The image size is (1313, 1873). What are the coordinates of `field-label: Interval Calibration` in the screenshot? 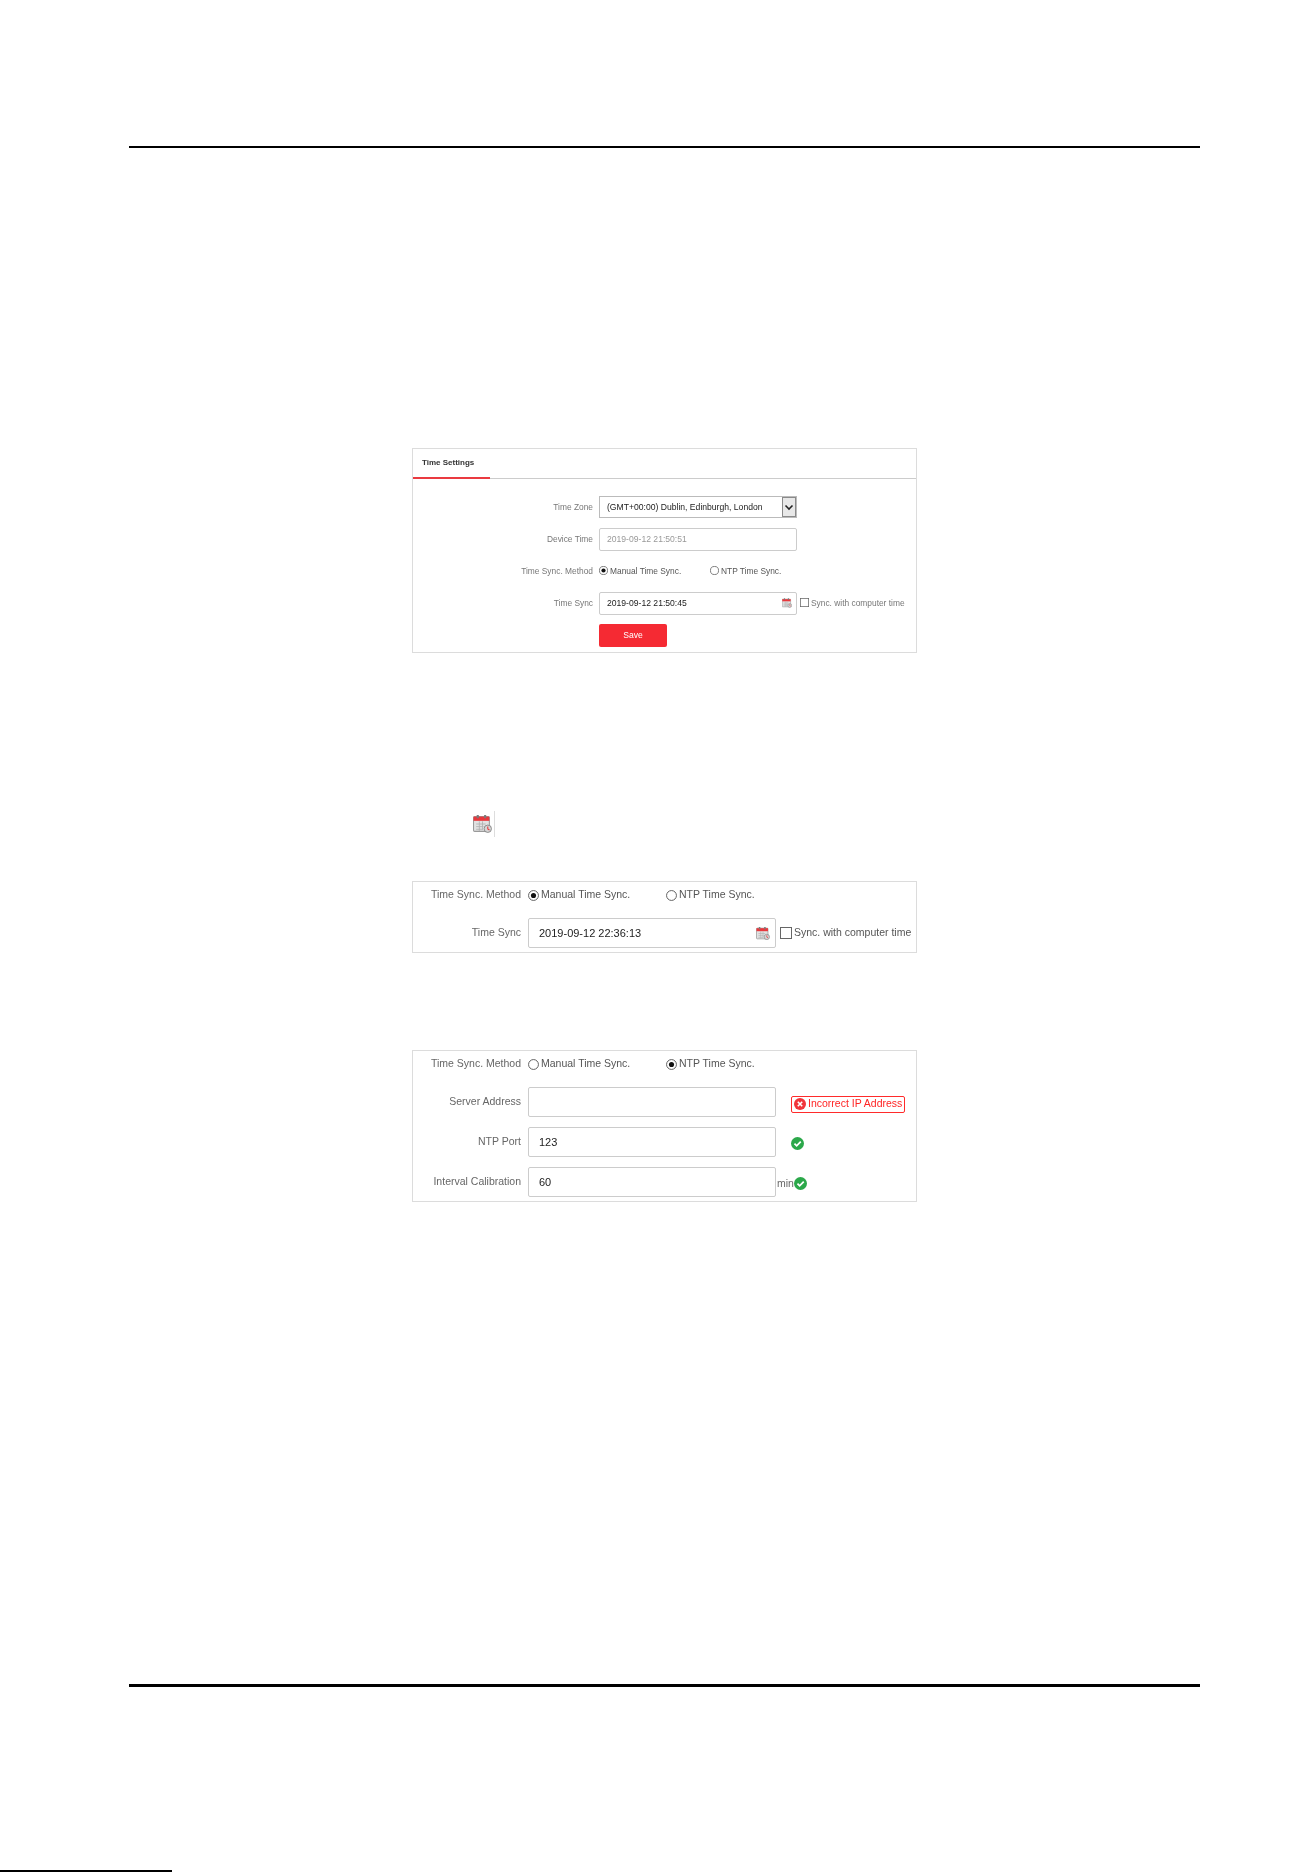 It's located at (477, 1182).